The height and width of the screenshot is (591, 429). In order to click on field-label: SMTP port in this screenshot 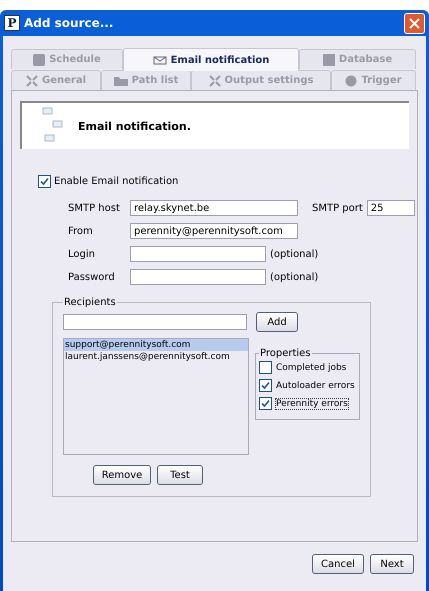, I will do `click(337, 208)`.